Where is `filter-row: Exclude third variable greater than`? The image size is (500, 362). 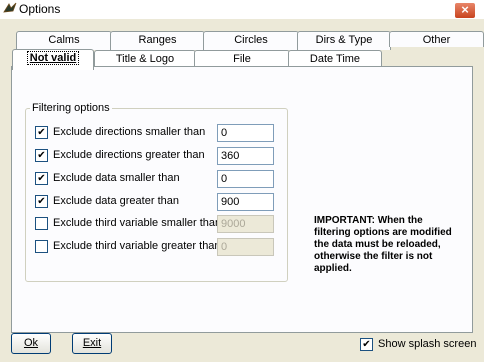
filter-row: Exclude third variable greater than is located at coordinates (128, 247).